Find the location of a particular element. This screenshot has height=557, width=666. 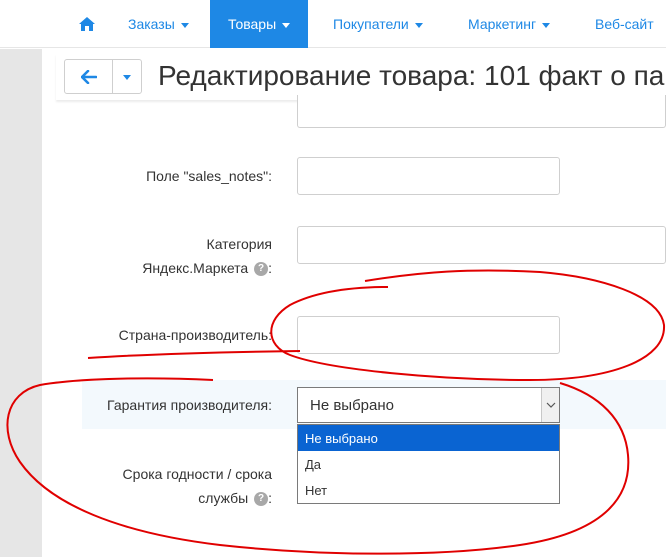

back-button-group is located at coordinates (103, 76).